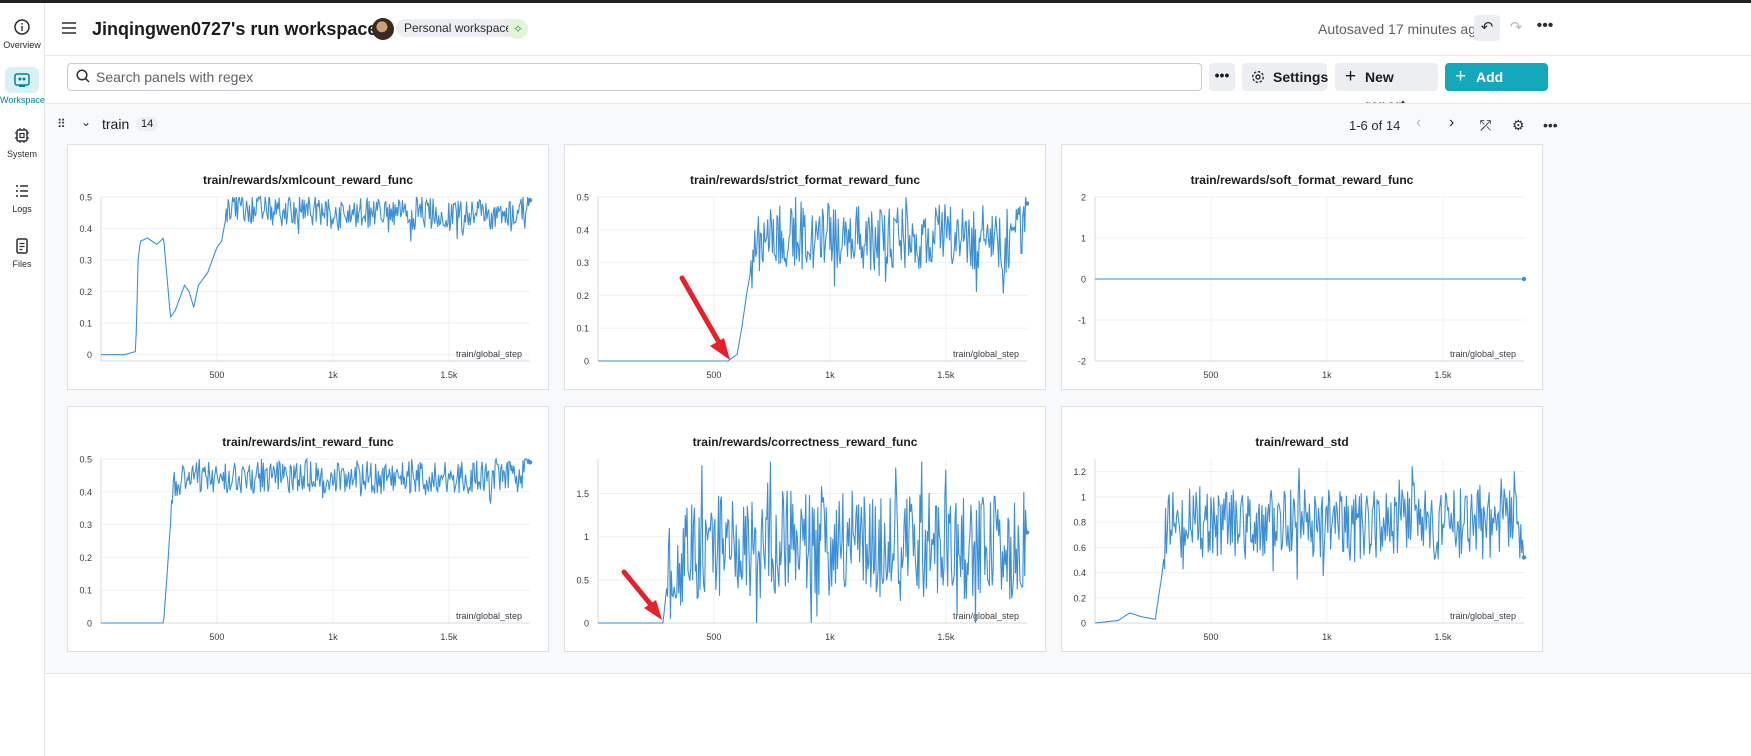 The width and height of the screenshot is (1751, 756). Describe the element at coordinates (1302, 286) in the screenshot. I see `line-chart-2: -2 -1 0 1 2 500 1k 1.5k train/global_step` at that location.